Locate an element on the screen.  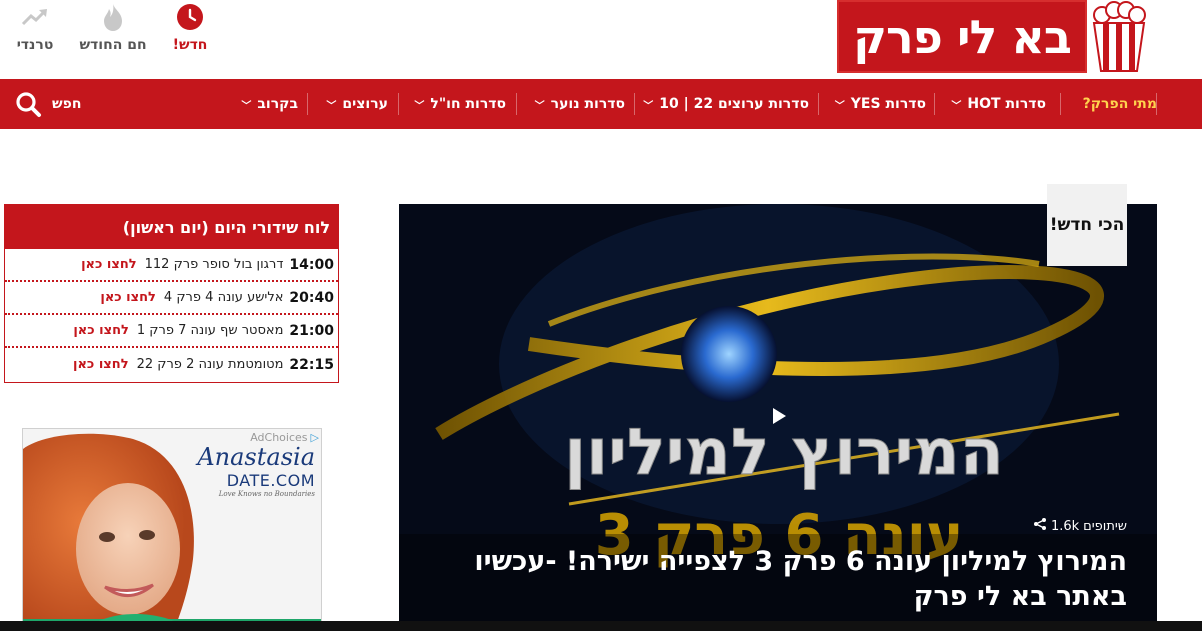
nav-item-label: סדרות חו"ל is located at coordinates (468, 104).